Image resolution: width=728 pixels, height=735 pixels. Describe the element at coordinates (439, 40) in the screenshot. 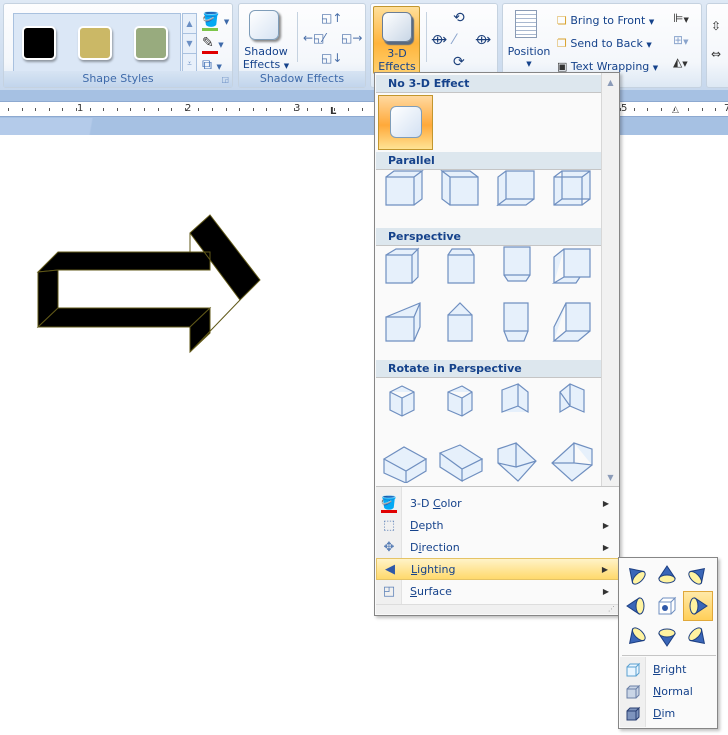

I see `tilt-left-icon: ⟴` at that location.